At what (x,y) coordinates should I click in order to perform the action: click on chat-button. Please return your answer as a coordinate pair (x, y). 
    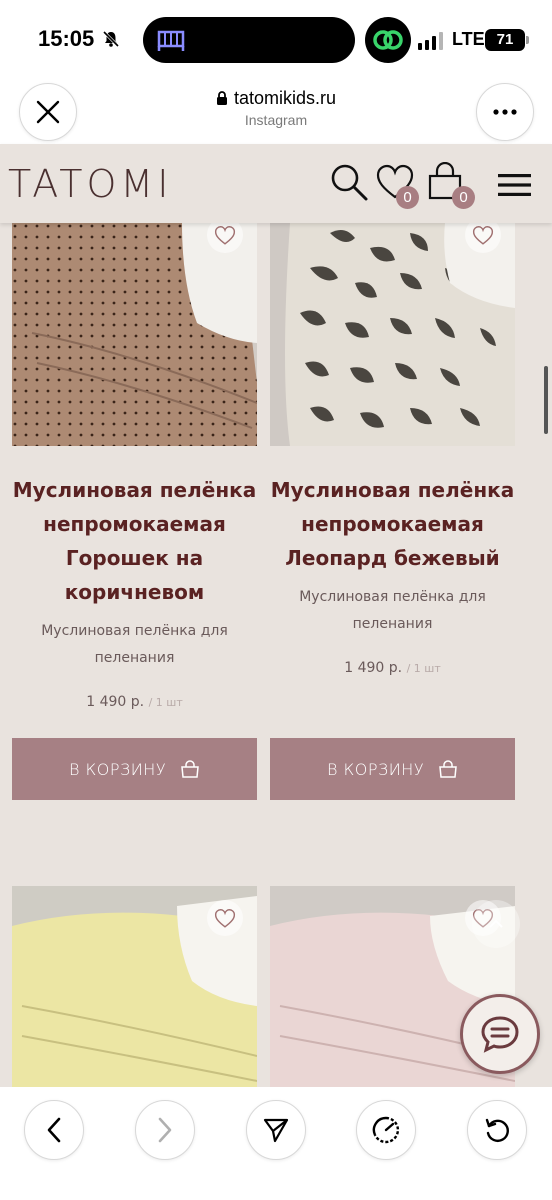
    Looking at the image, I should click on (500, 1034).